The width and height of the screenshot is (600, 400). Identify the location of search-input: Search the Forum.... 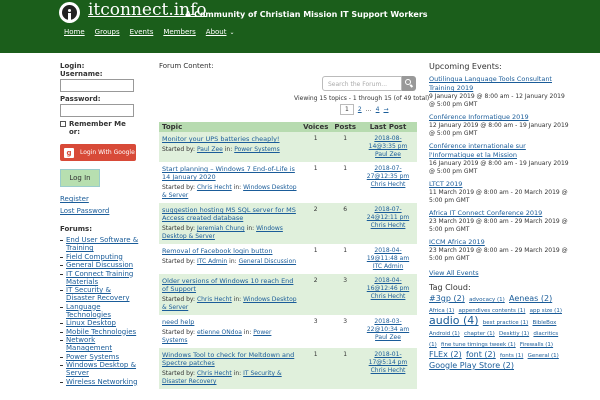
(362, 83).